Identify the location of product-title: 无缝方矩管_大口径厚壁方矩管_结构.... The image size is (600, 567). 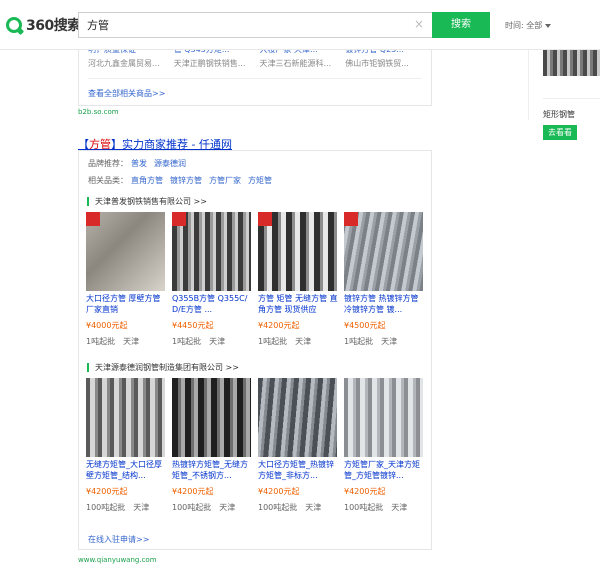
(126, 470).